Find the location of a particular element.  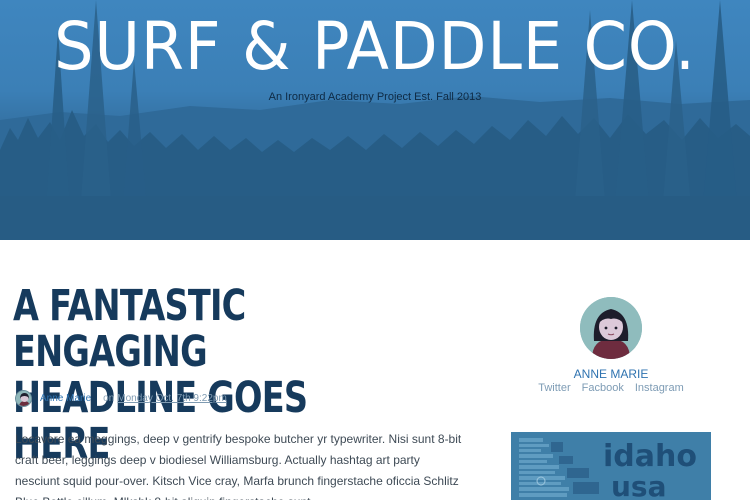

headline-line-1: A FANTASTIC ENGAGING is located at coordinates (129, 329).